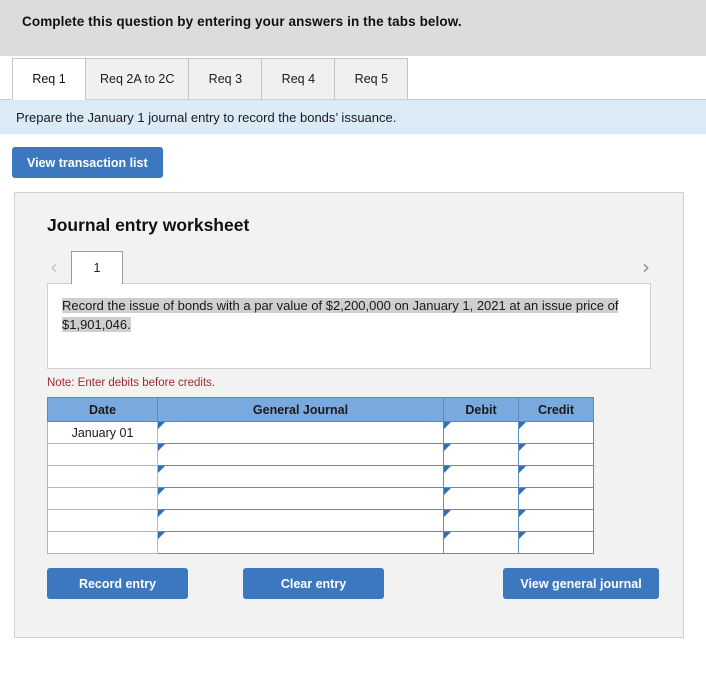  I want to click on tab-req-2a-to-2c-label: Req 2A to 2C, so click(137, 79).